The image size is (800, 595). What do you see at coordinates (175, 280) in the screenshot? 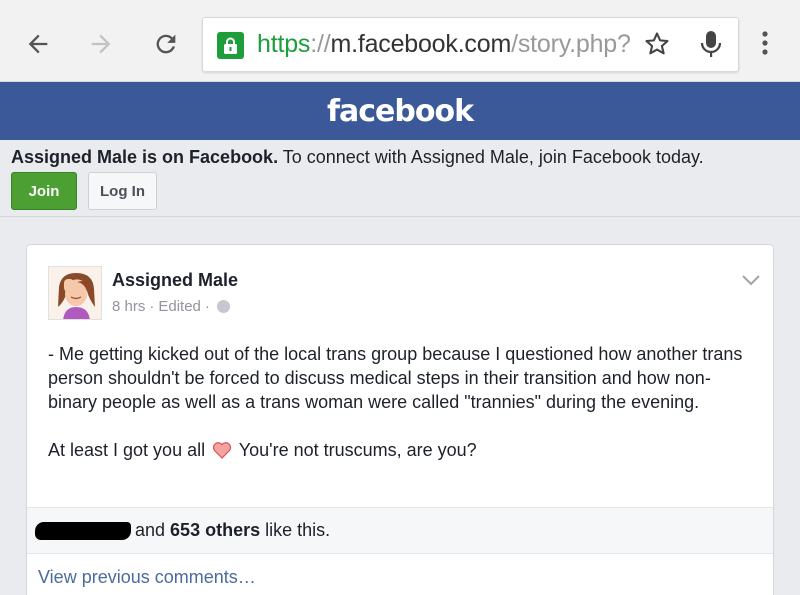
I see `post-author: Assigned Male` at bounding box center [175, 280].